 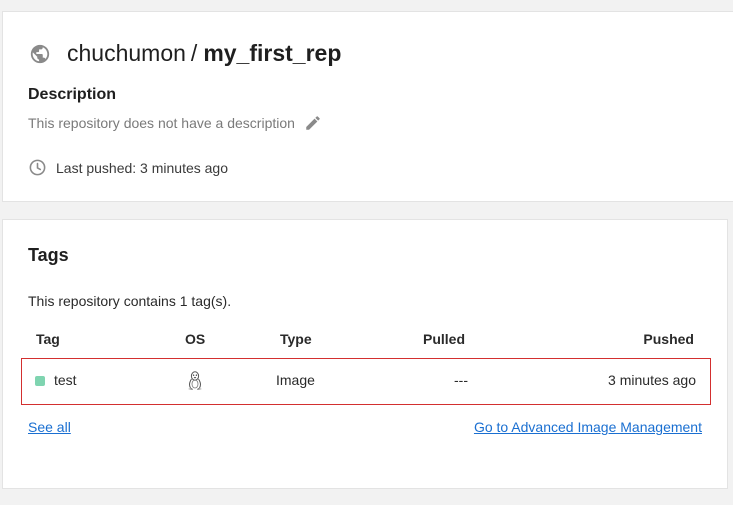 What do you see at coordinates (443, 339) in the screenshot?
I see `column-header-pulled: Pulled` at bounding box center [443, 339].